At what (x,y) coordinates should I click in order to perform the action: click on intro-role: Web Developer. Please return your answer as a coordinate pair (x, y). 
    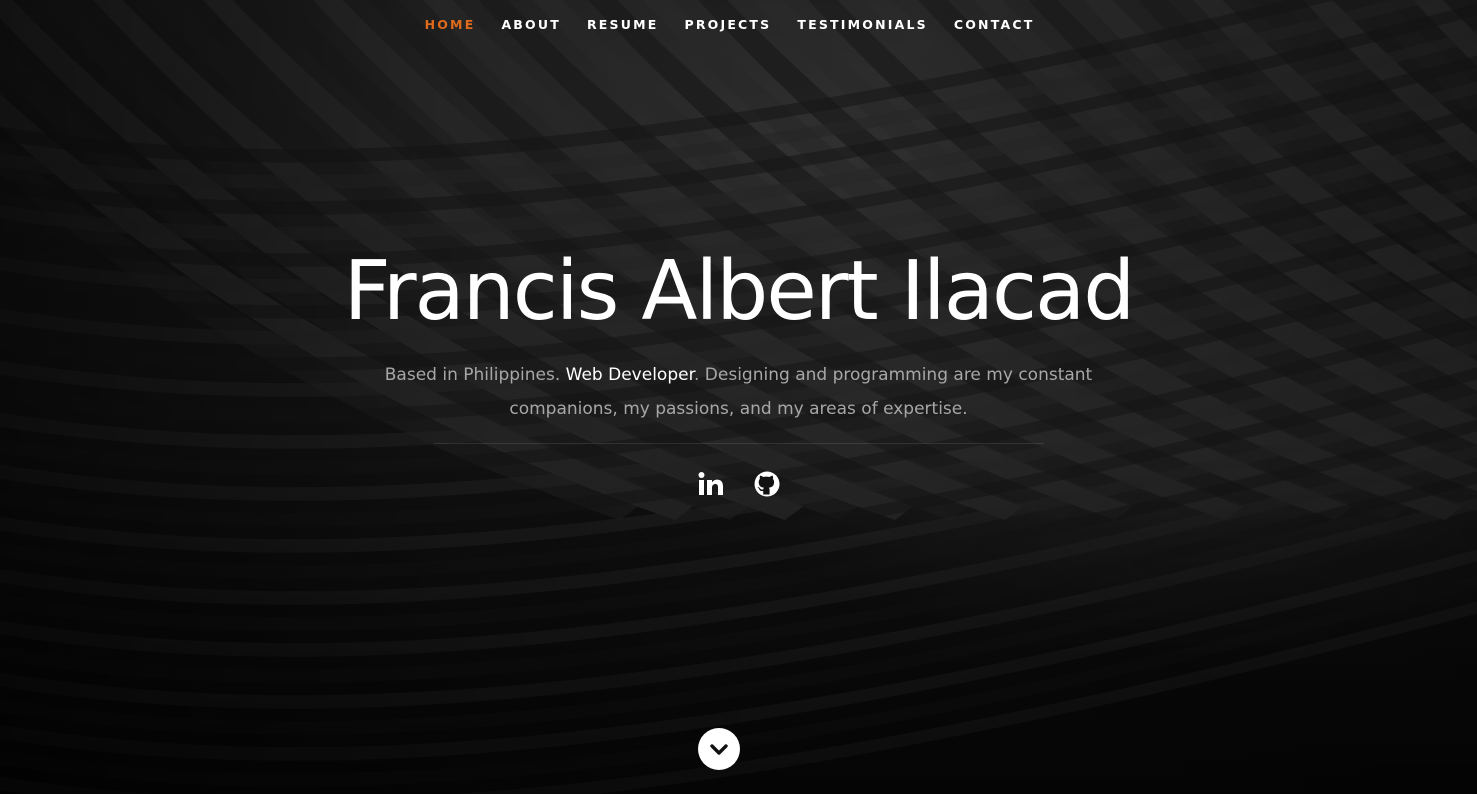
    Looking at the image, I should click on (629, 375).